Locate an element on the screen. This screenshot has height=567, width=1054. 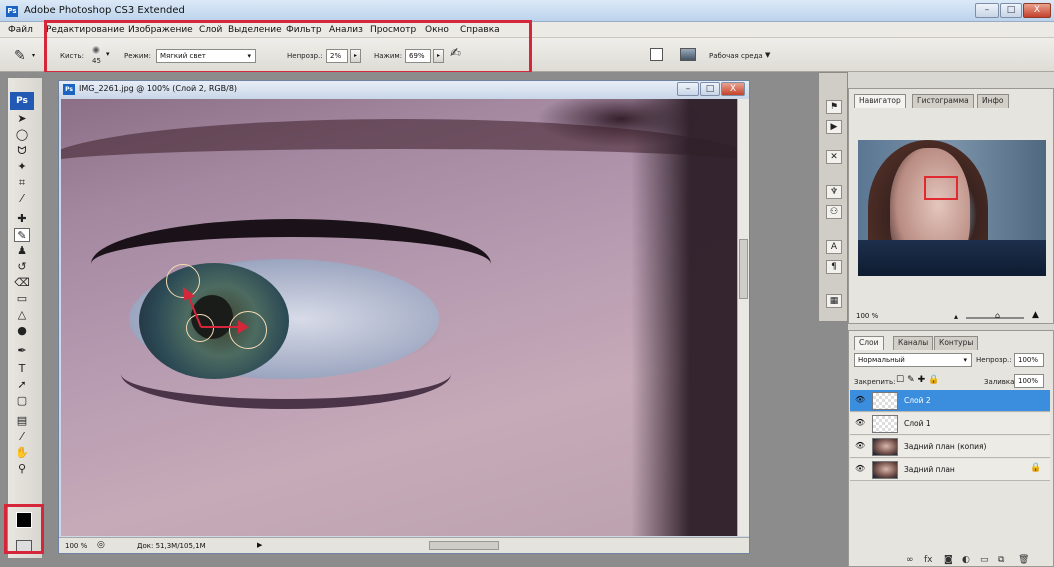
zoom-in-icon: ▲ is located at coordinates (1035, 315).